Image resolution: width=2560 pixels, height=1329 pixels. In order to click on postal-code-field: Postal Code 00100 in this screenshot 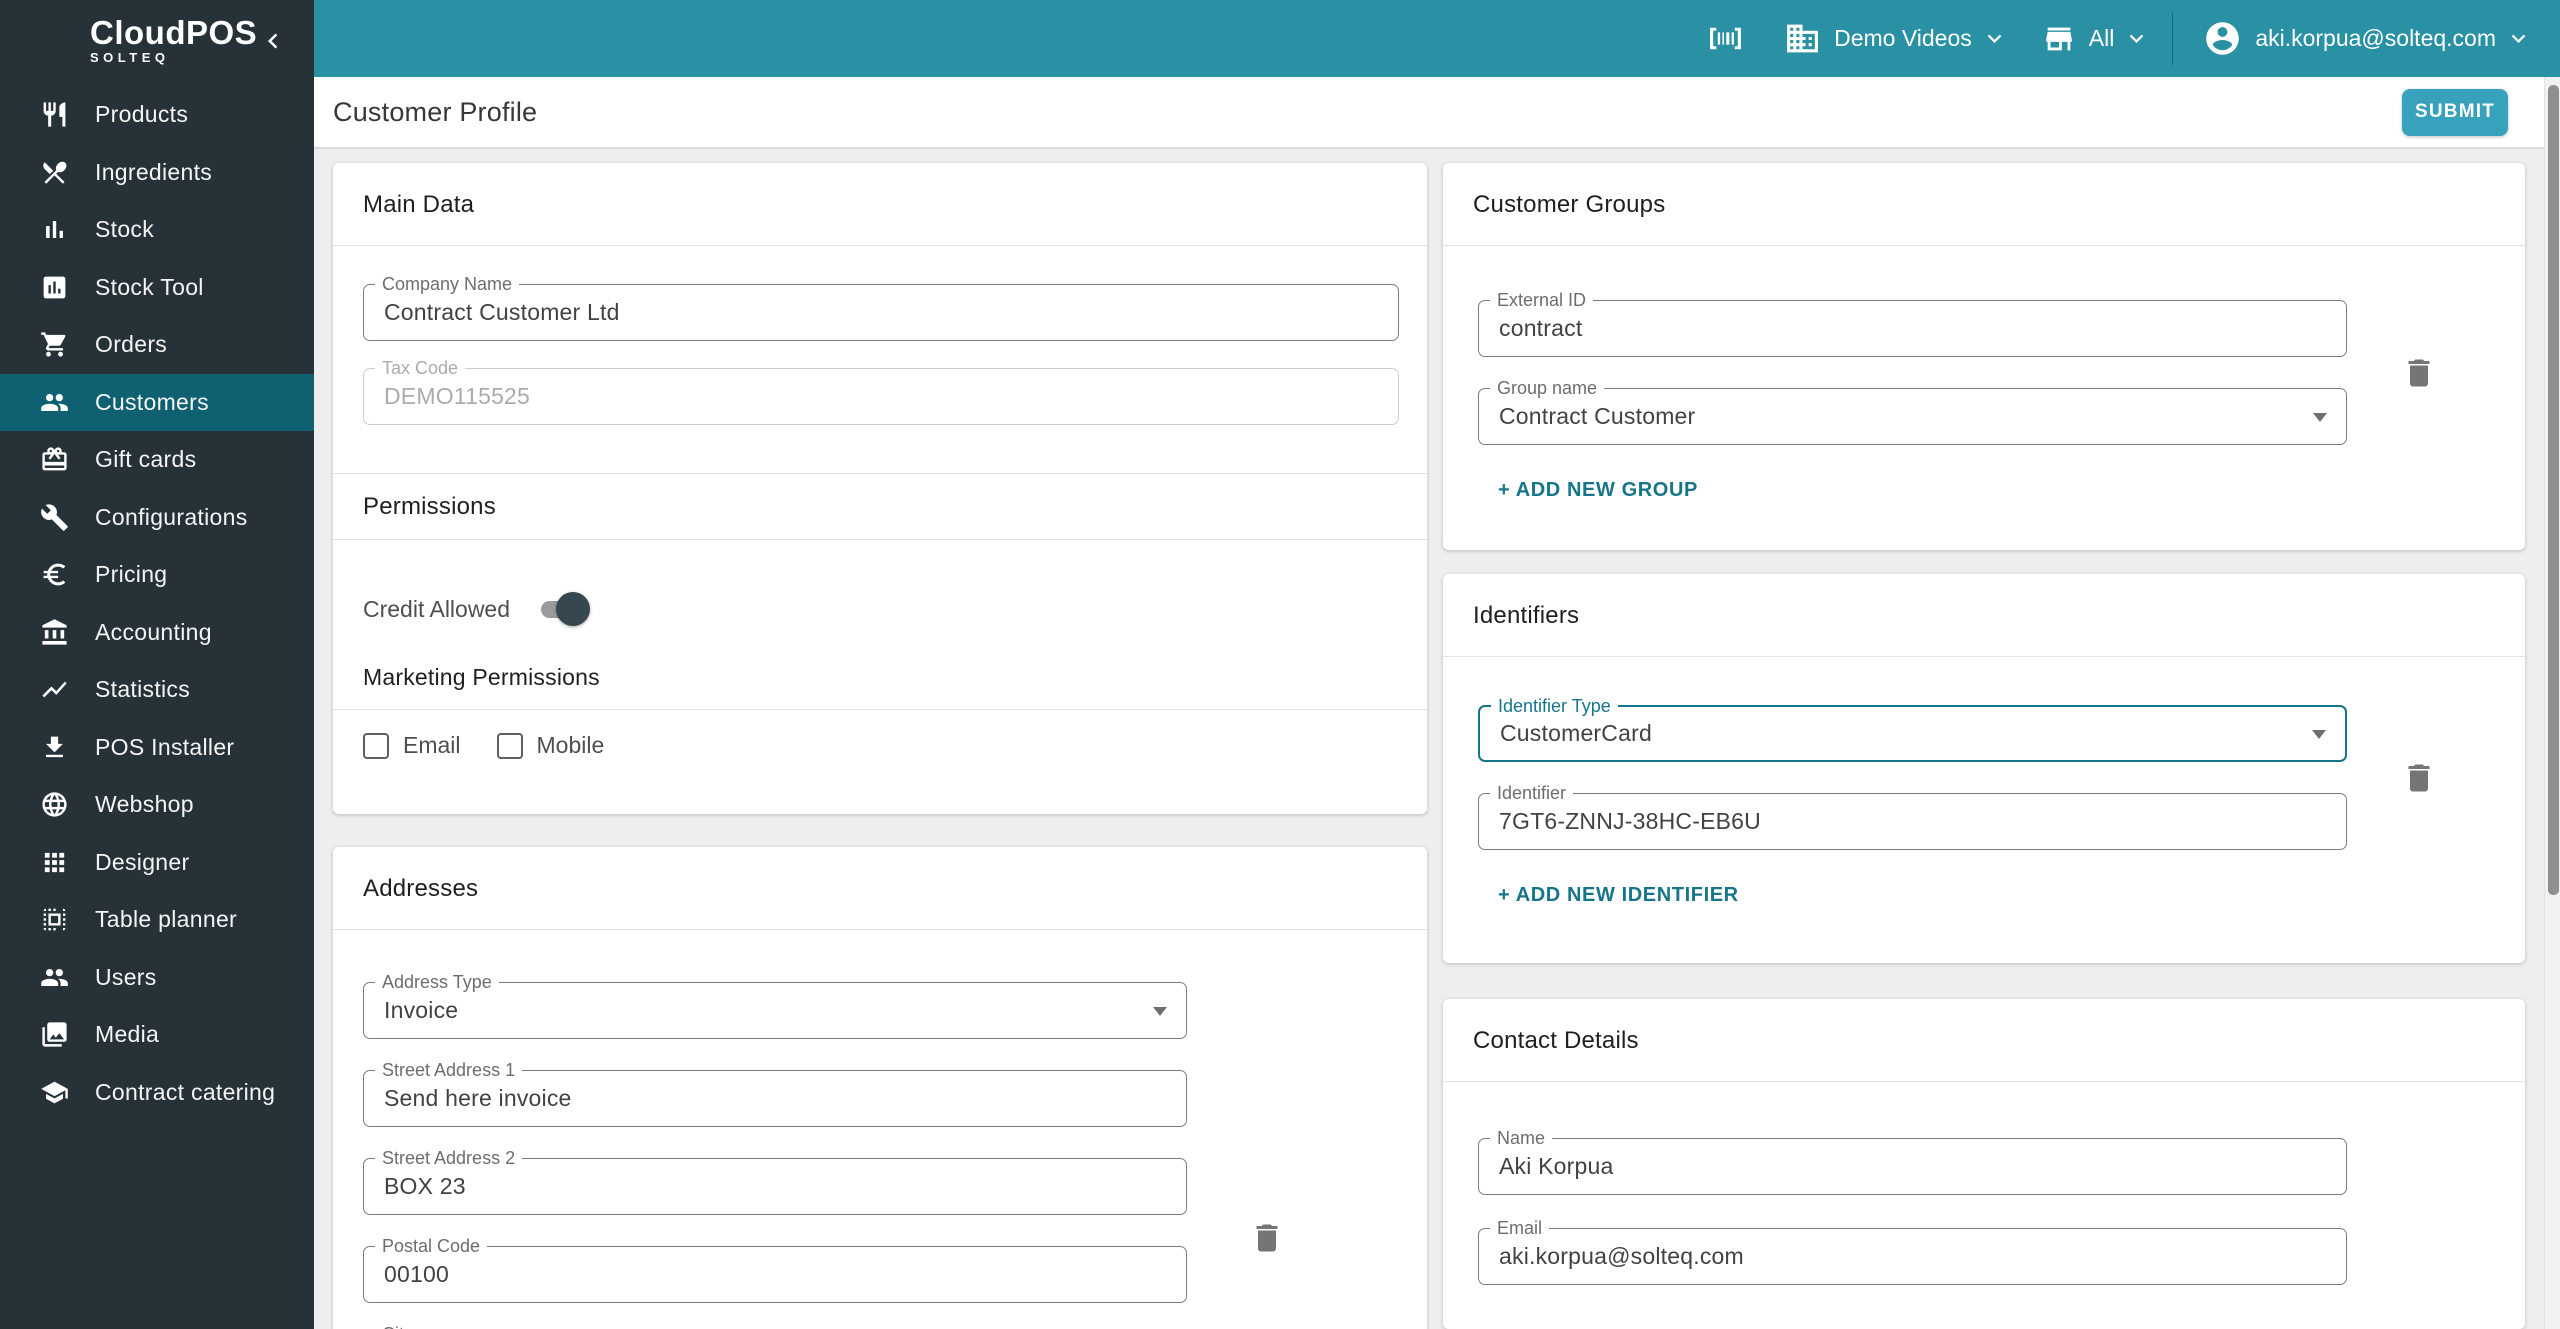, I will do `click(775, 1269)`.